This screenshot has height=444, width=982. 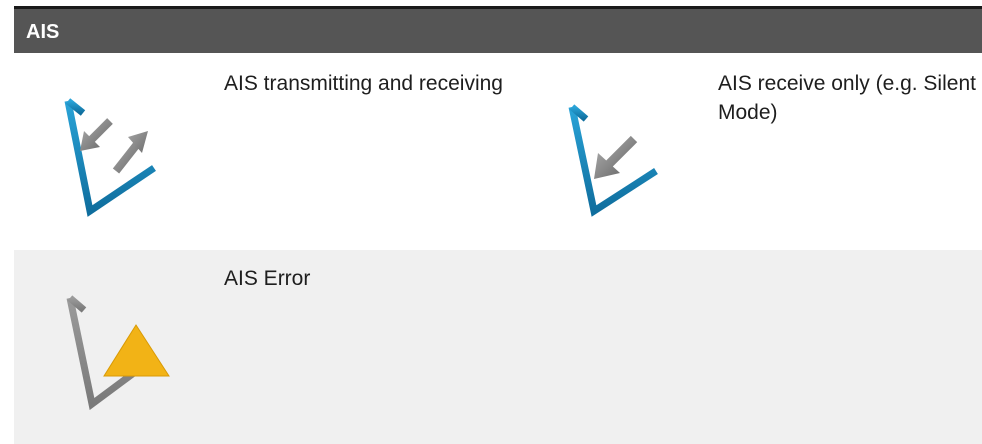 I want to click on description-error: AIS Error, so click(x=267, y=278).